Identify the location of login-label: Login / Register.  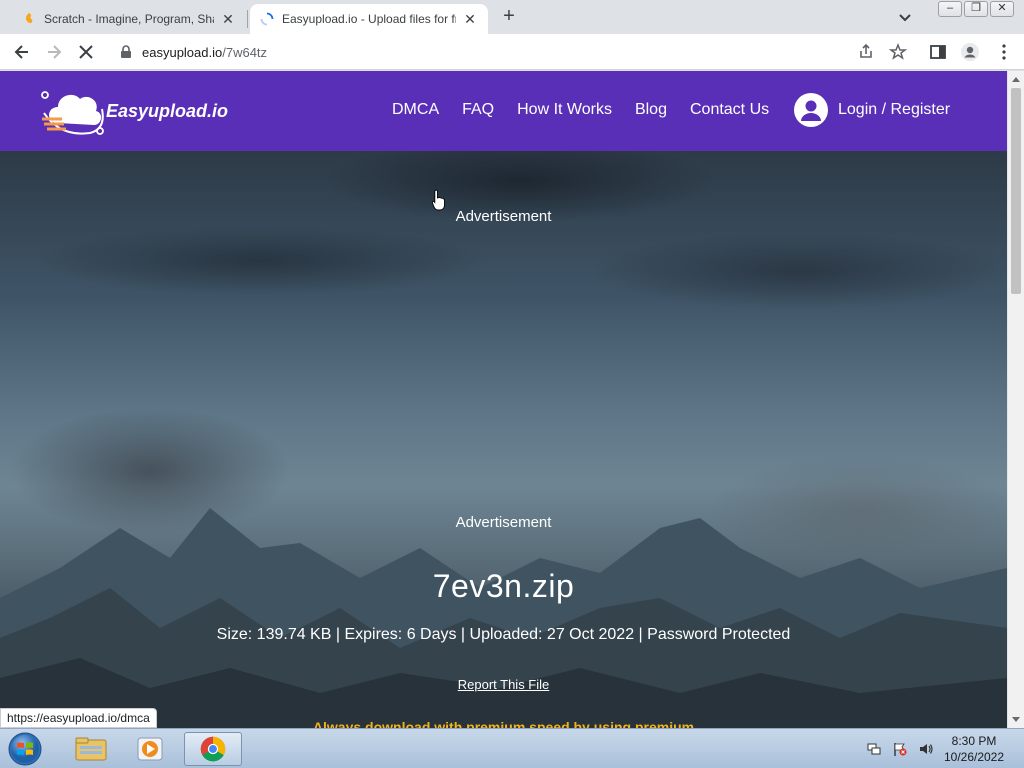
(894, 109).